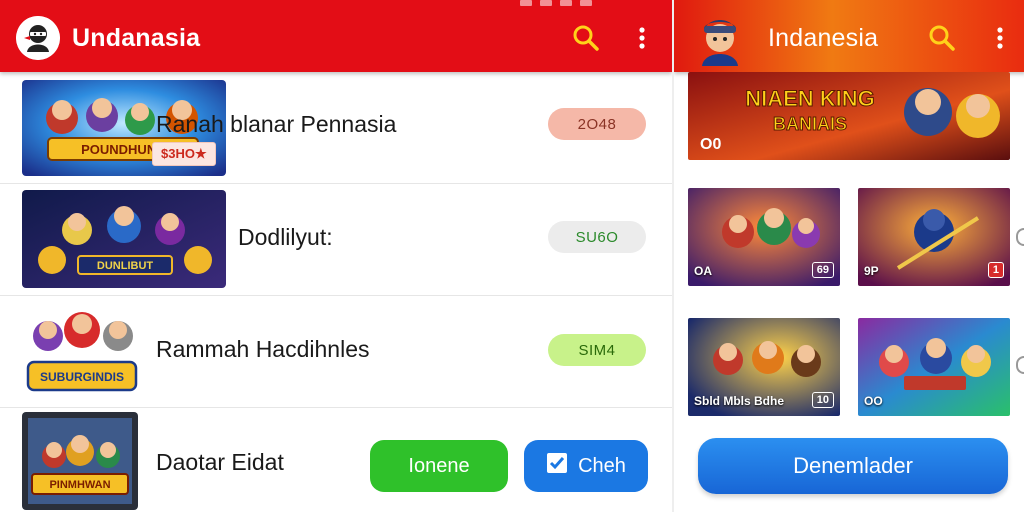 The height and width of the screenshot is (512, 1024). What do you see at coordinates (703, 271) in the screenshot?
I see `card-label: OA` at bounding box center [703, 271].